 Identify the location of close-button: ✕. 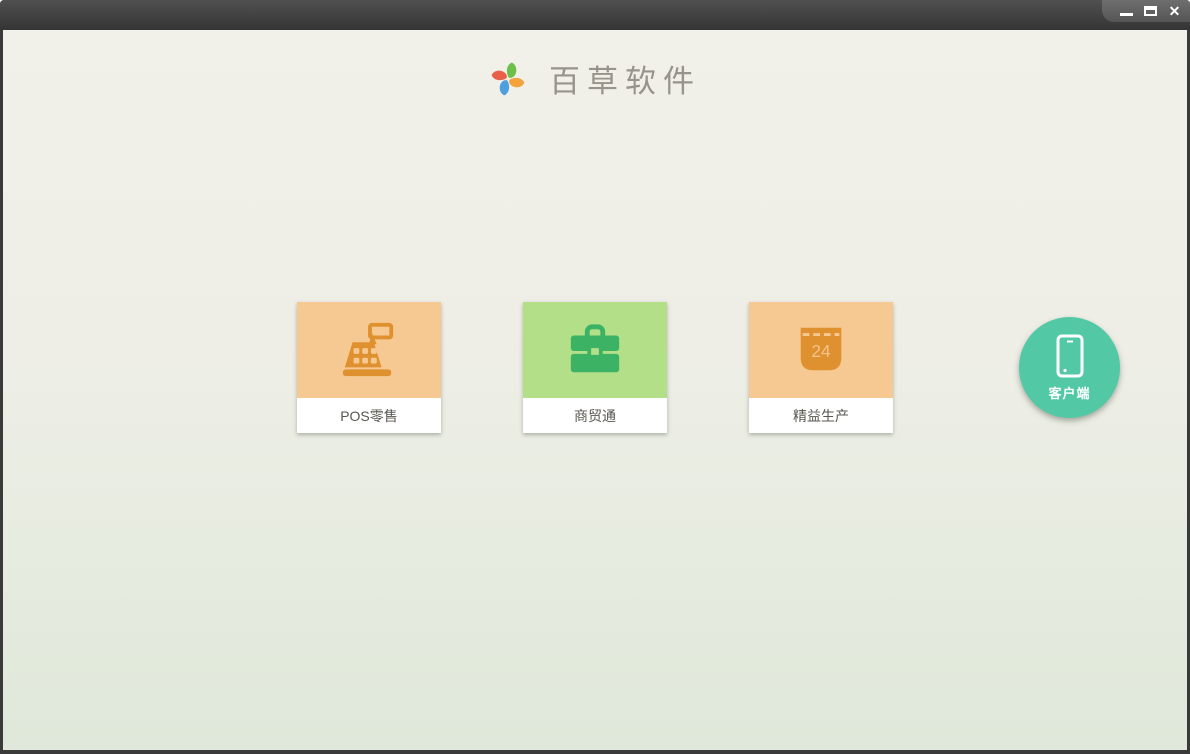
(1174, 11).